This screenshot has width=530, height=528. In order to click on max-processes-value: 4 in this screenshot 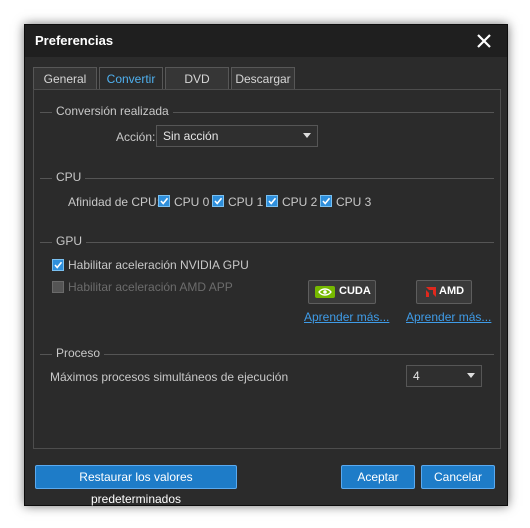, I will do `click(416, 376)`.